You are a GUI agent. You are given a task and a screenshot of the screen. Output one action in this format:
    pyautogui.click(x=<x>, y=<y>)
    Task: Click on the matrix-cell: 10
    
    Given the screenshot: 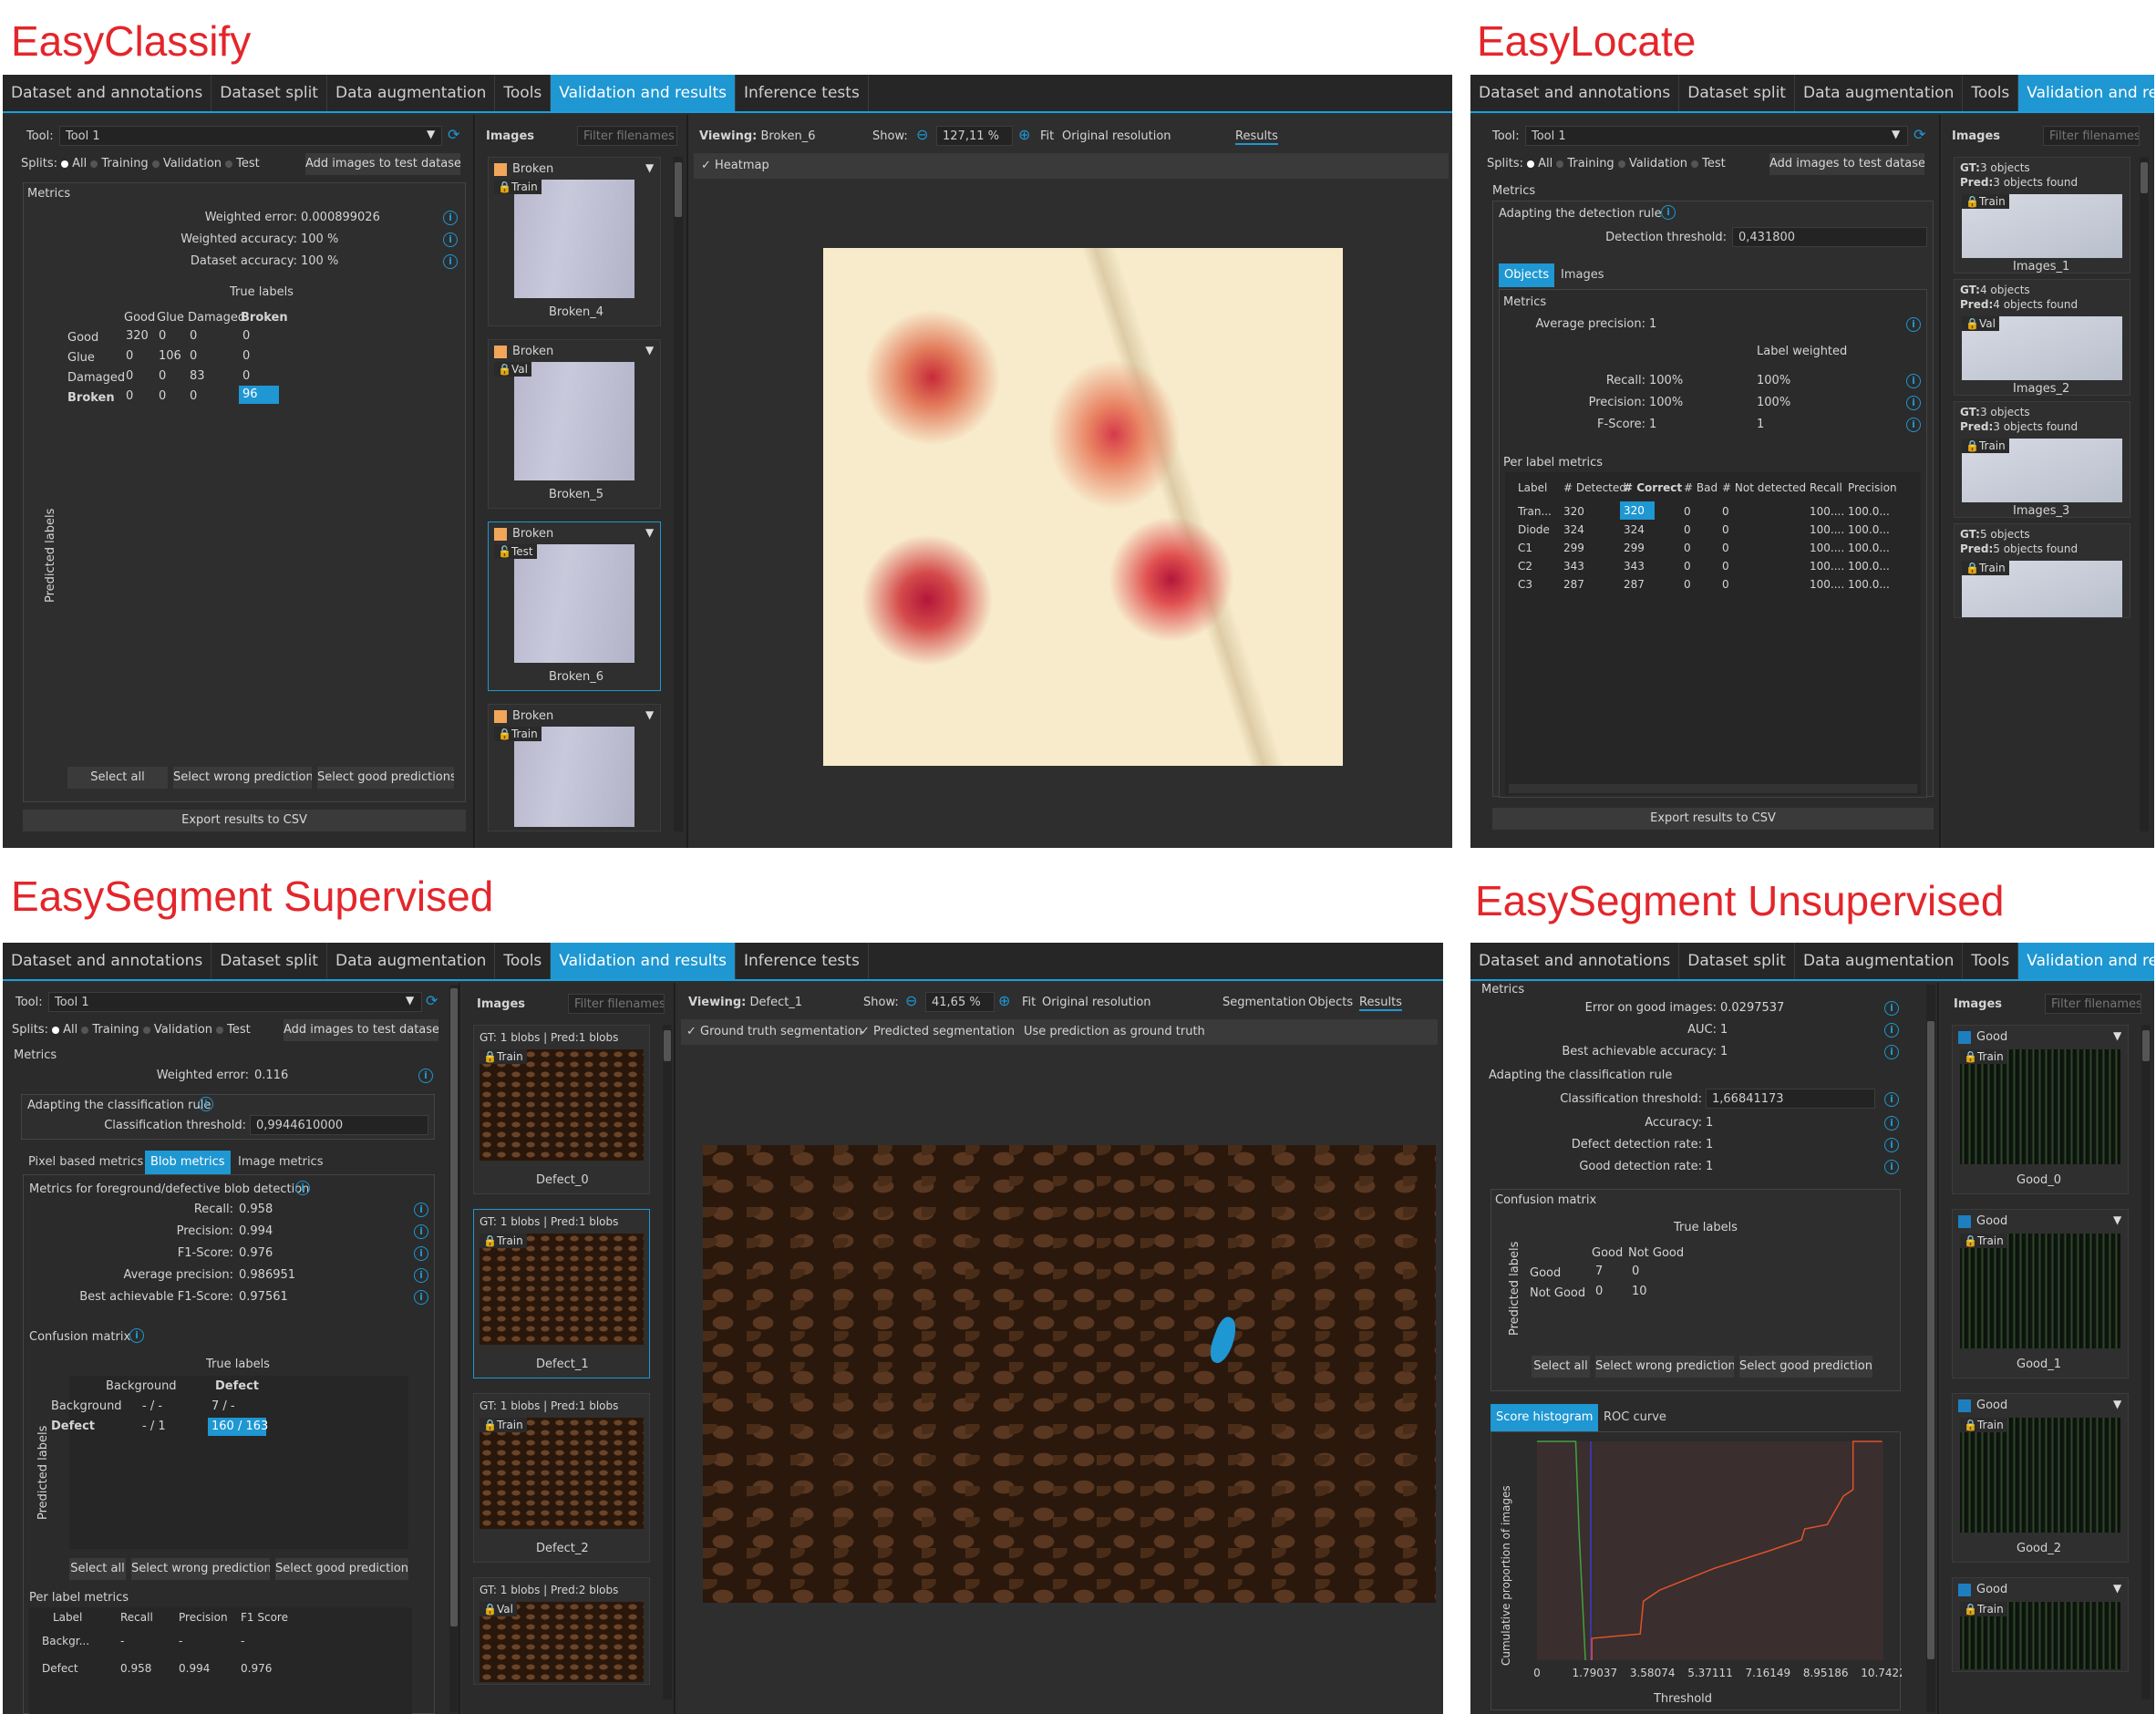 What is the action you would take?
    pyautogui.click(x=1639, y=1291)
    